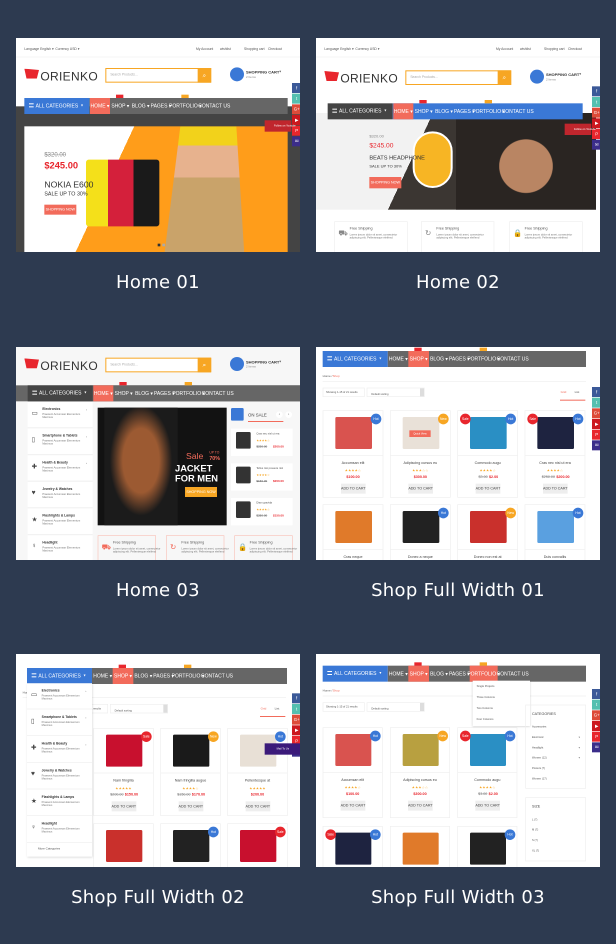  I want to click on prev-arrow: ‹, so click(279, 414).